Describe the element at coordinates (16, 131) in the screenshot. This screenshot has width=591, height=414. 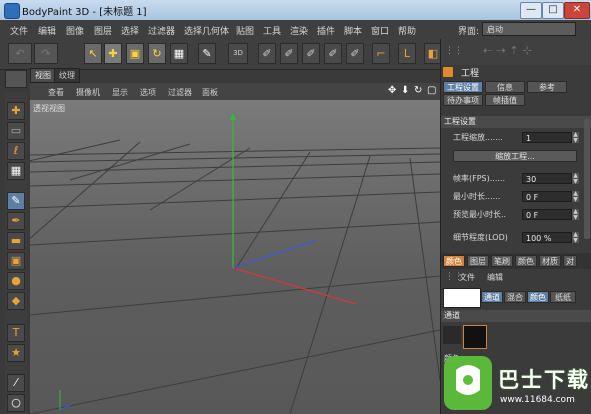
I see `select-rect-icon: ▭` at that location.